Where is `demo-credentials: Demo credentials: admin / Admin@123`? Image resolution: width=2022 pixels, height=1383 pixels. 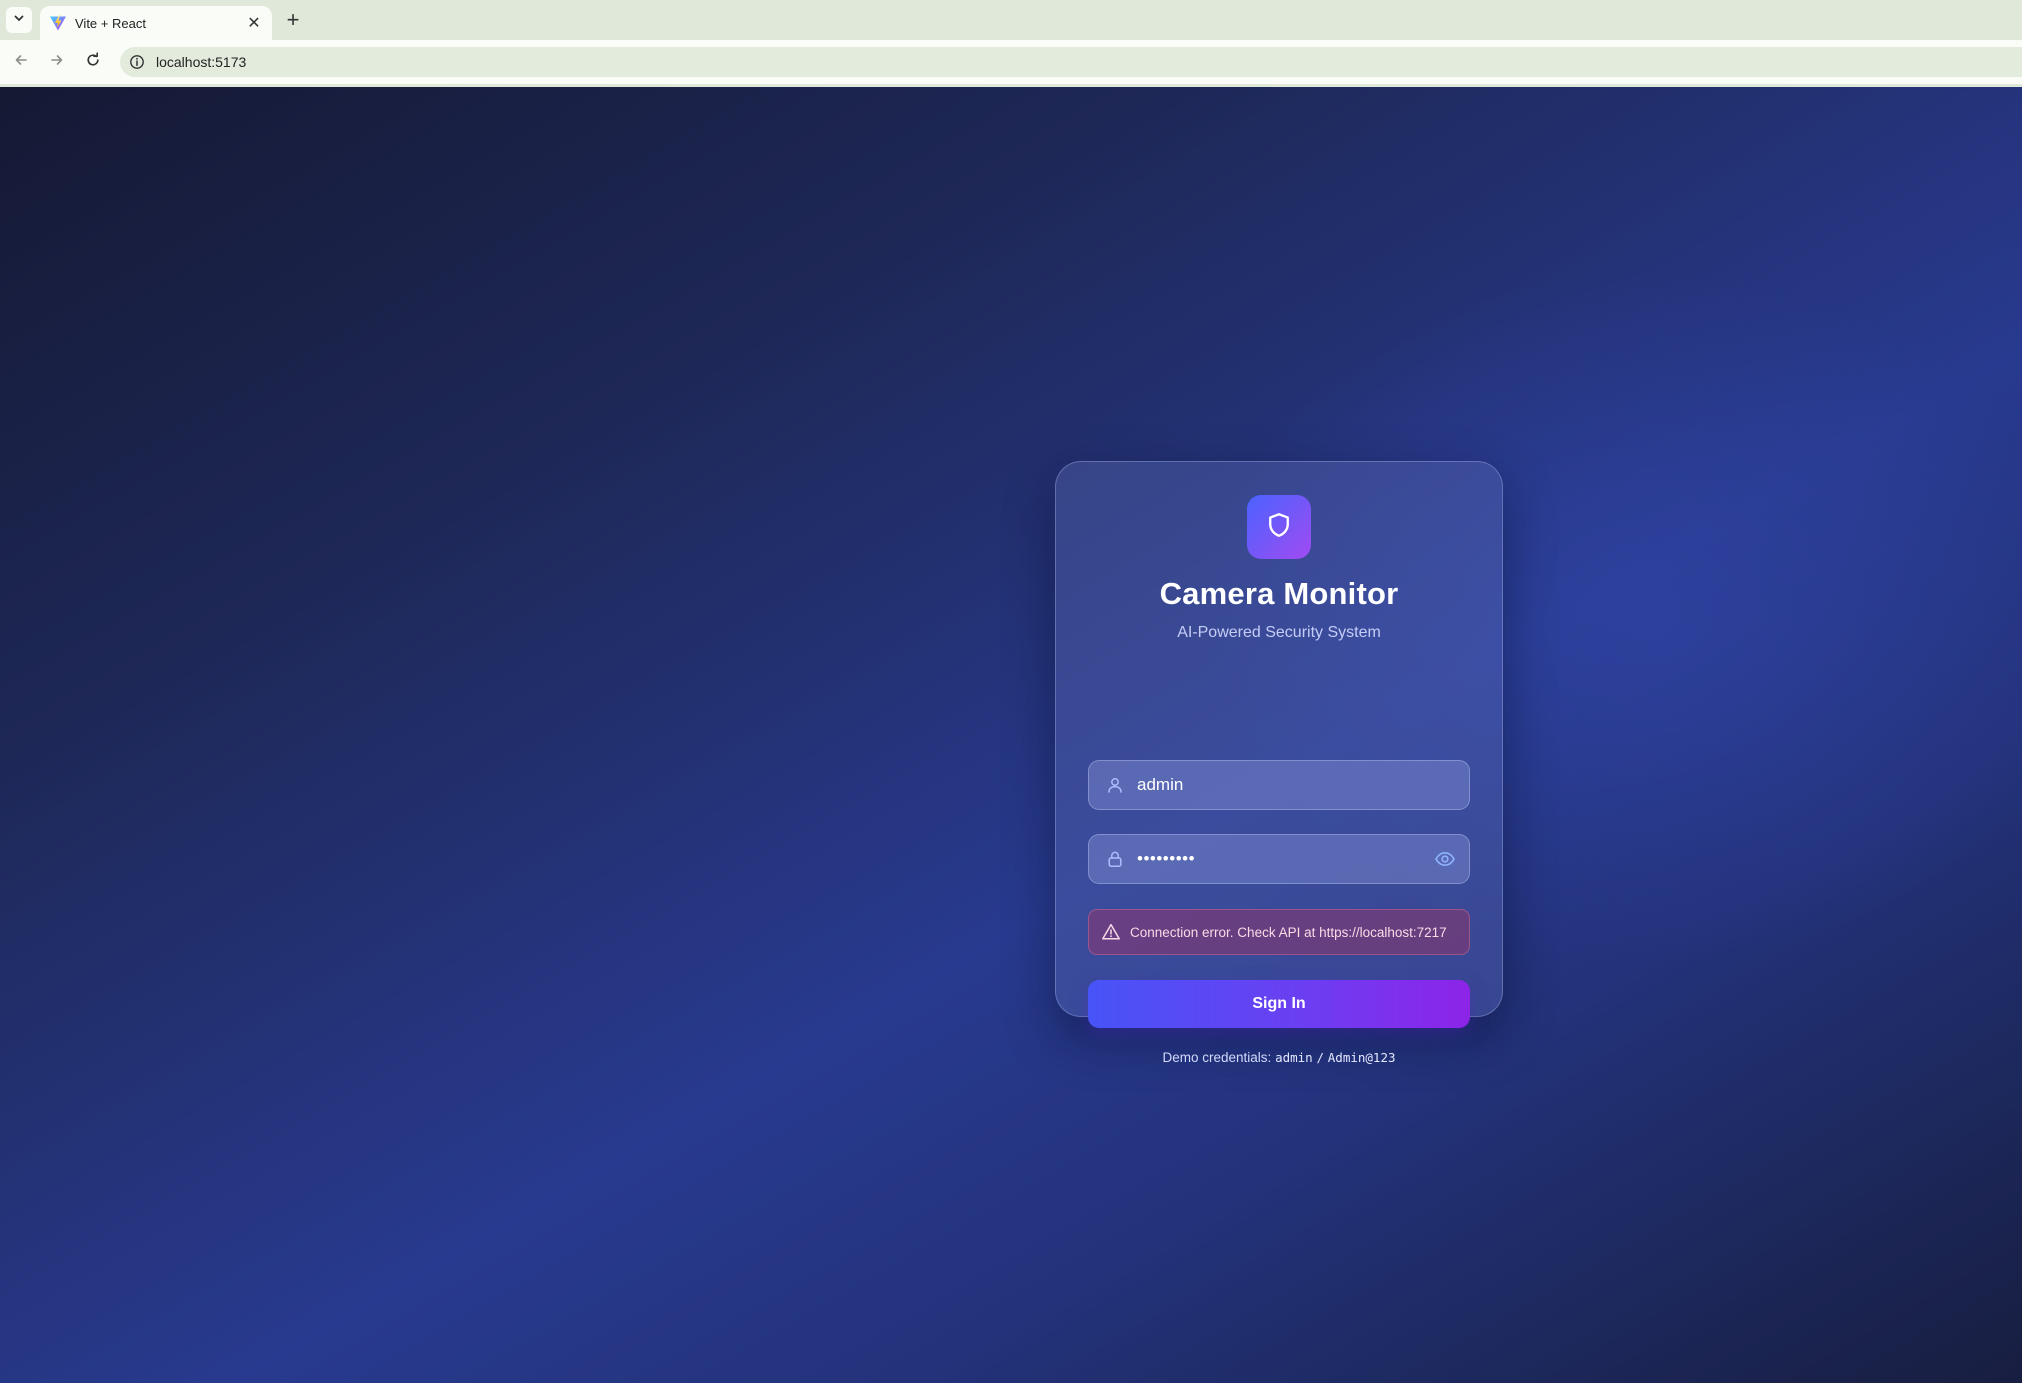 demo-credentials: Demo credentials: admin / Admin@123 is located at coordinates (1279, 1057).